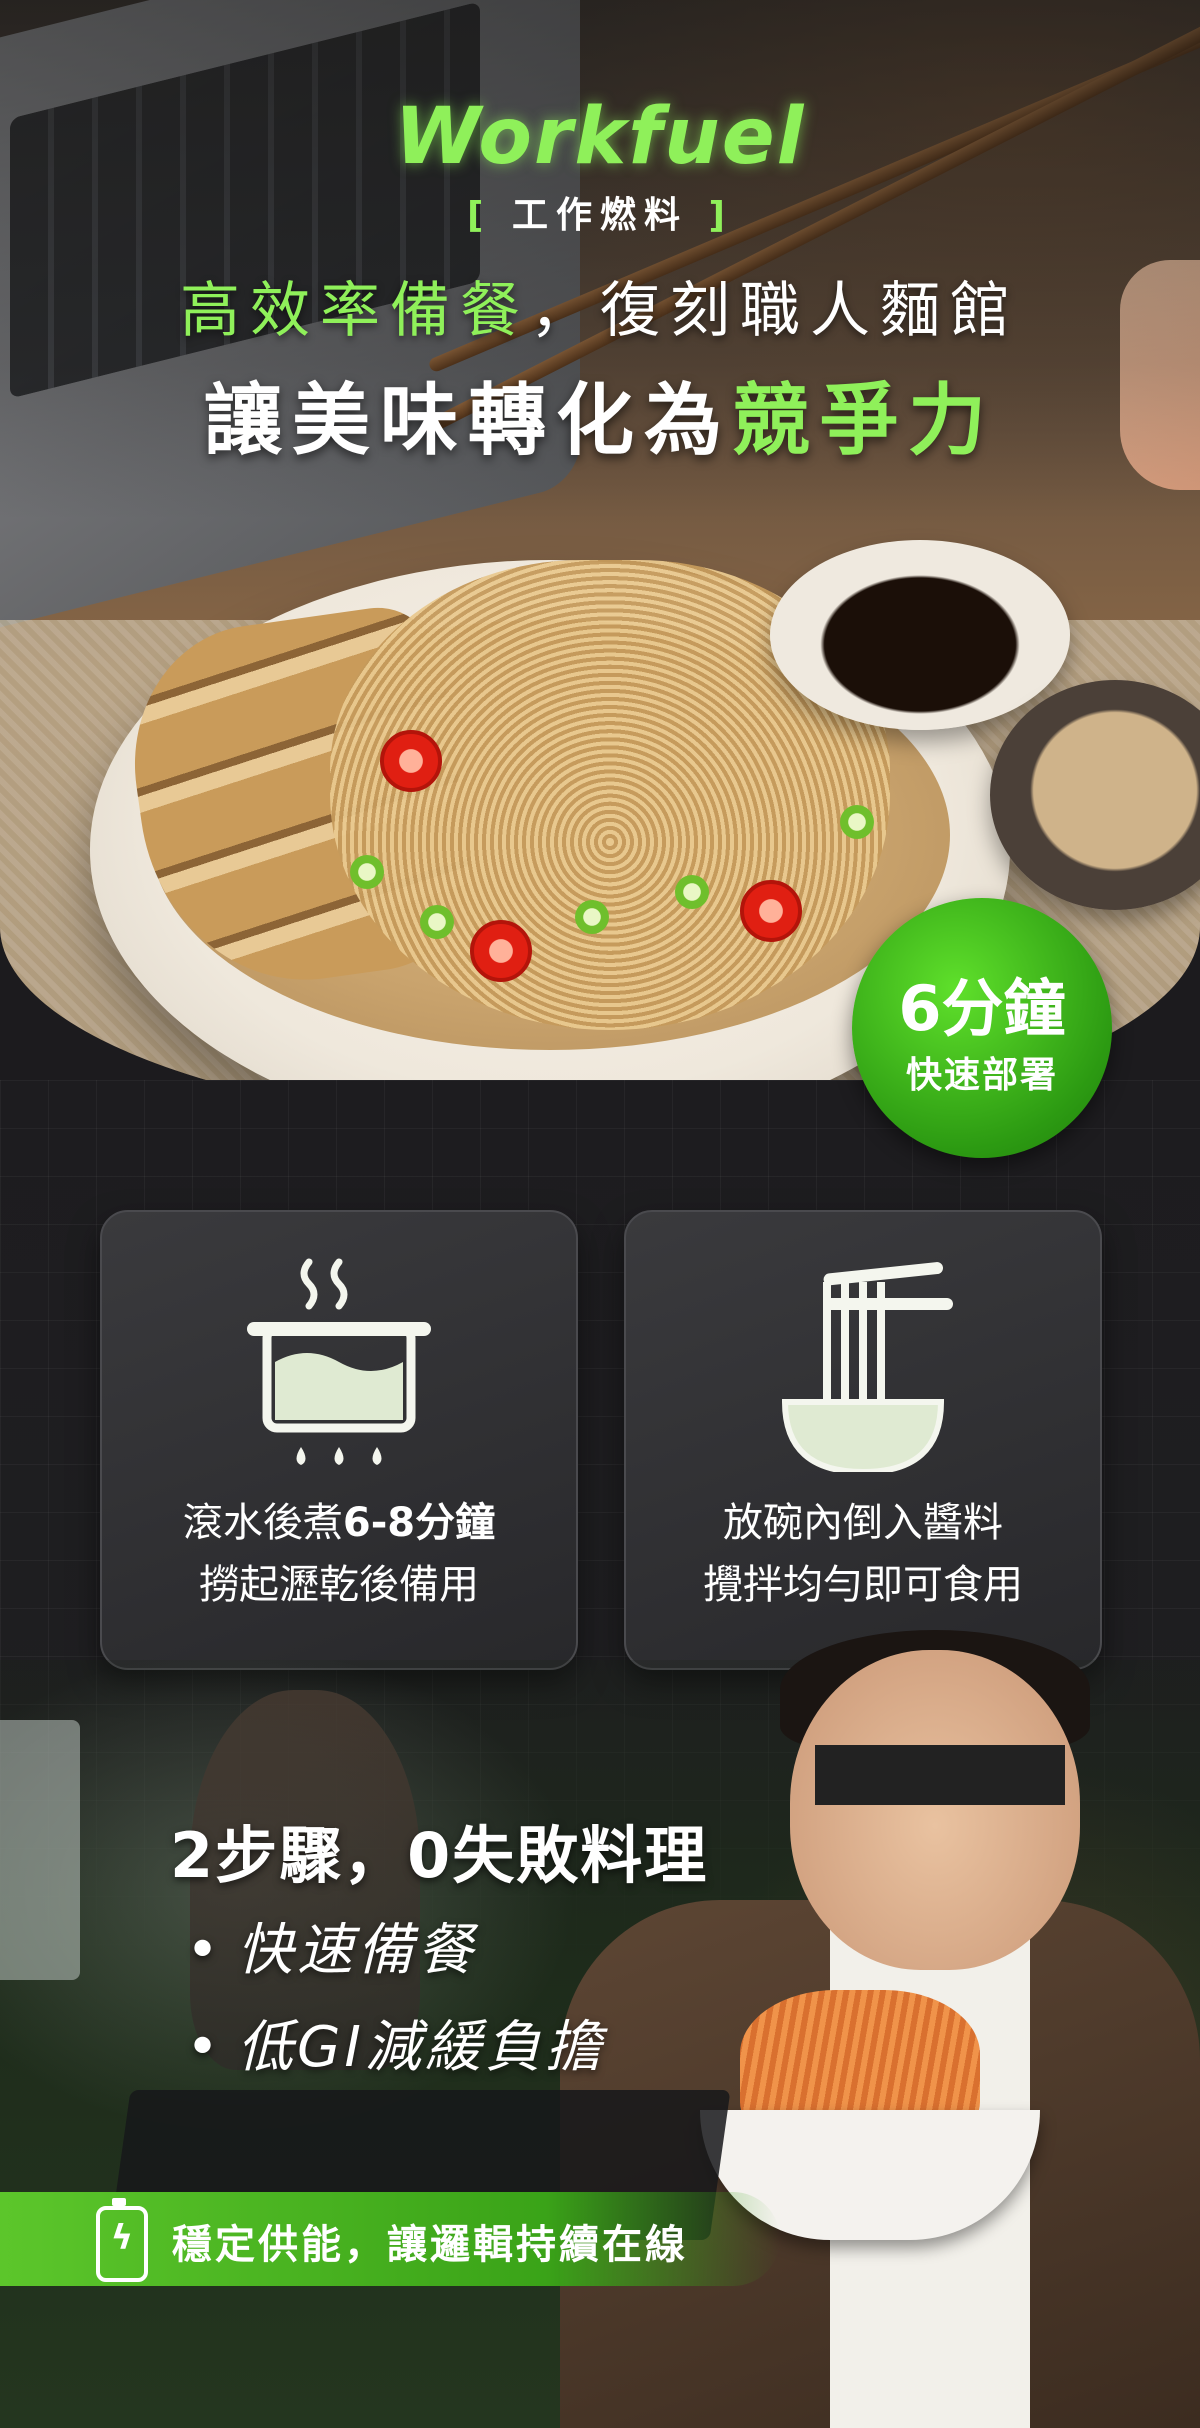  What do you see at coordinates (775, 311) in the screenshot?
I see `headline-line1-rest: ，復刻職人麵館` at bounding box center [775, 311].